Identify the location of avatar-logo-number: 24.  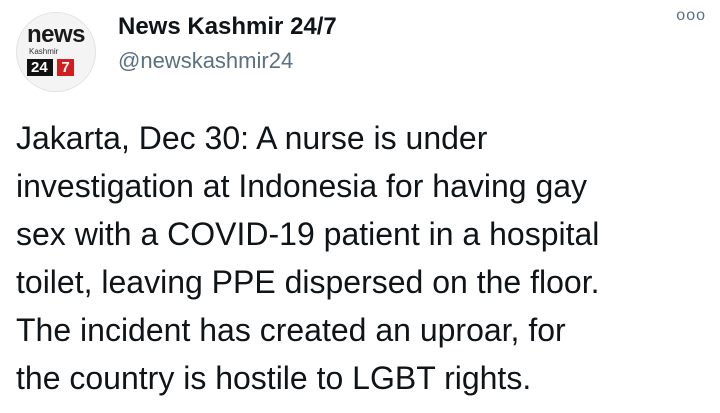
(40, 67).